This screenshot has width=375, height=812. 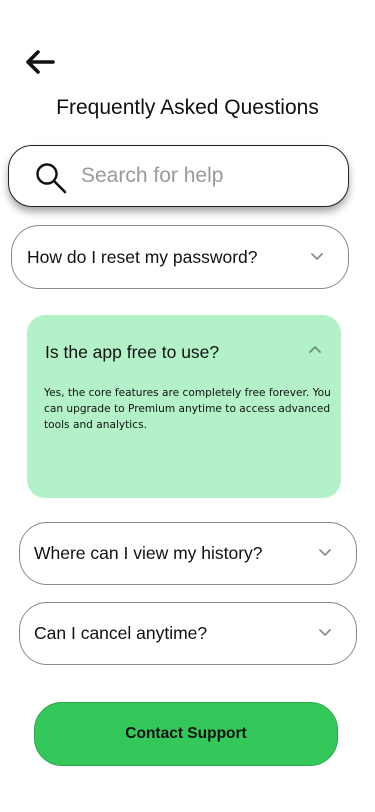 What do you see at coordinates (51, 178) in the screenshot?
I see `search-icon` at bounding box center [51, 178].